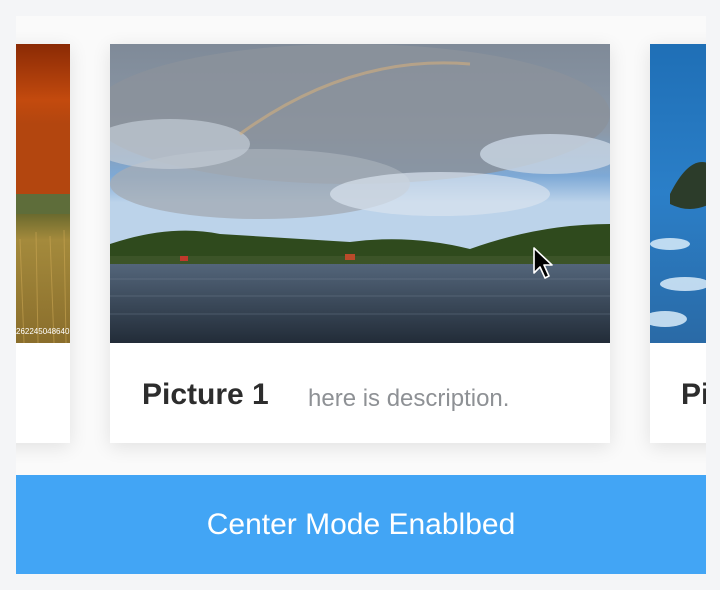 The height and width of the screenshot is (590, 720). I want to click on slide-caption: Picture 1 here is description., so click(360, 393).